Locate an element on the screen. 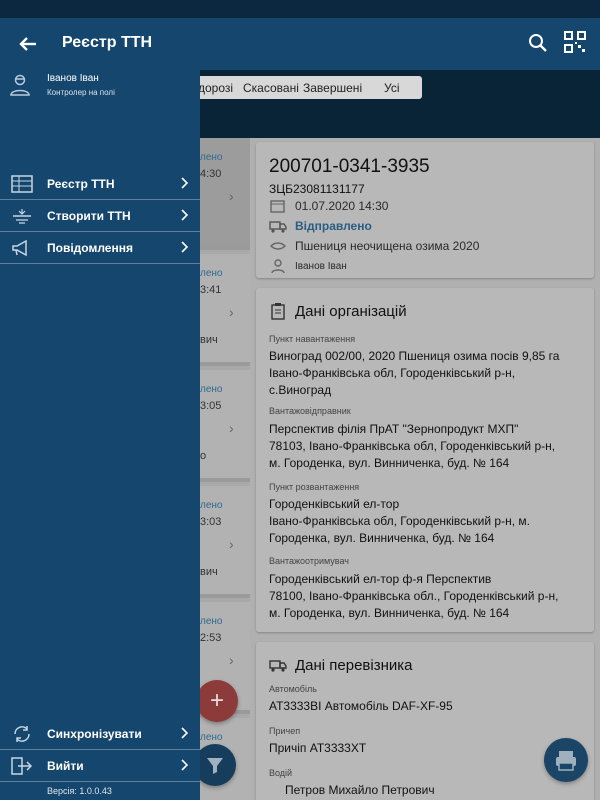  status-bar is located at coordinates (300, 9).